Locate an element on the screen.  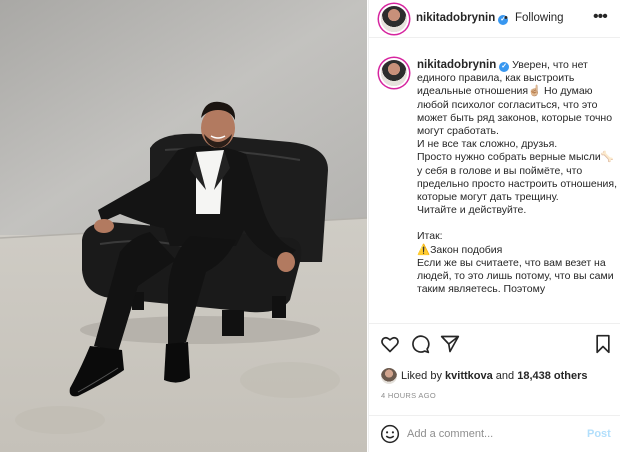
caption-line: Читайте и действуйте. is located at coordinates (472, 210).